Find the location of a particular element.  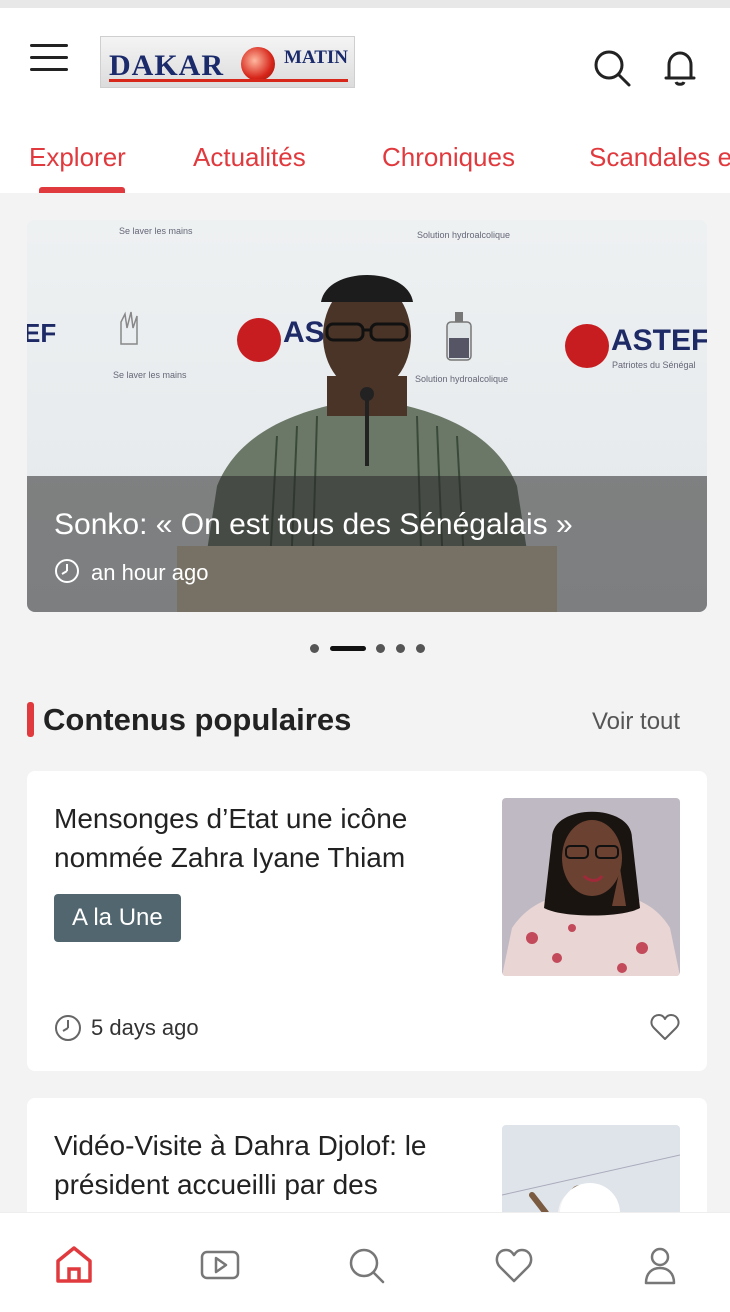

slide-title: Sonko: « On est tous des Sénégalais » is located at coordinates (313, 525).